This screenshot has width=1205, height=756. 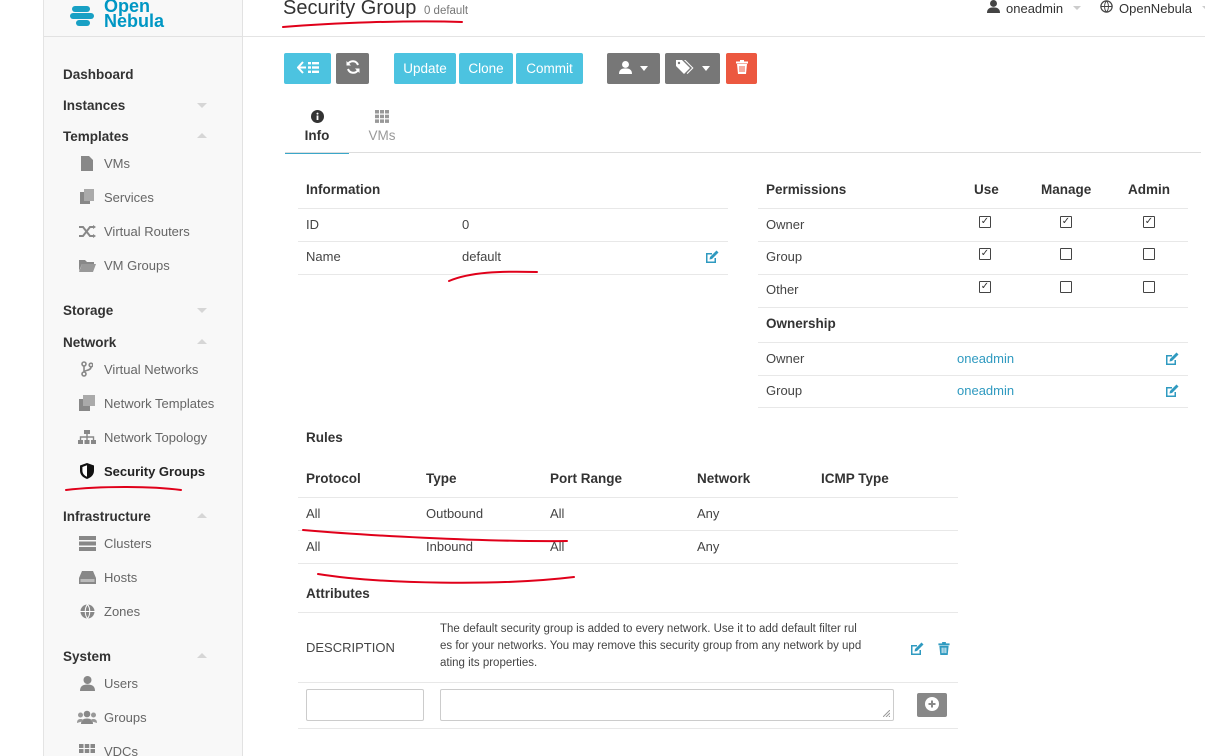 What do you see at coordinates (985, 390) in the screenshot?
I see `ownership-group-value: oneadmin` at bounding box center [985, 390].